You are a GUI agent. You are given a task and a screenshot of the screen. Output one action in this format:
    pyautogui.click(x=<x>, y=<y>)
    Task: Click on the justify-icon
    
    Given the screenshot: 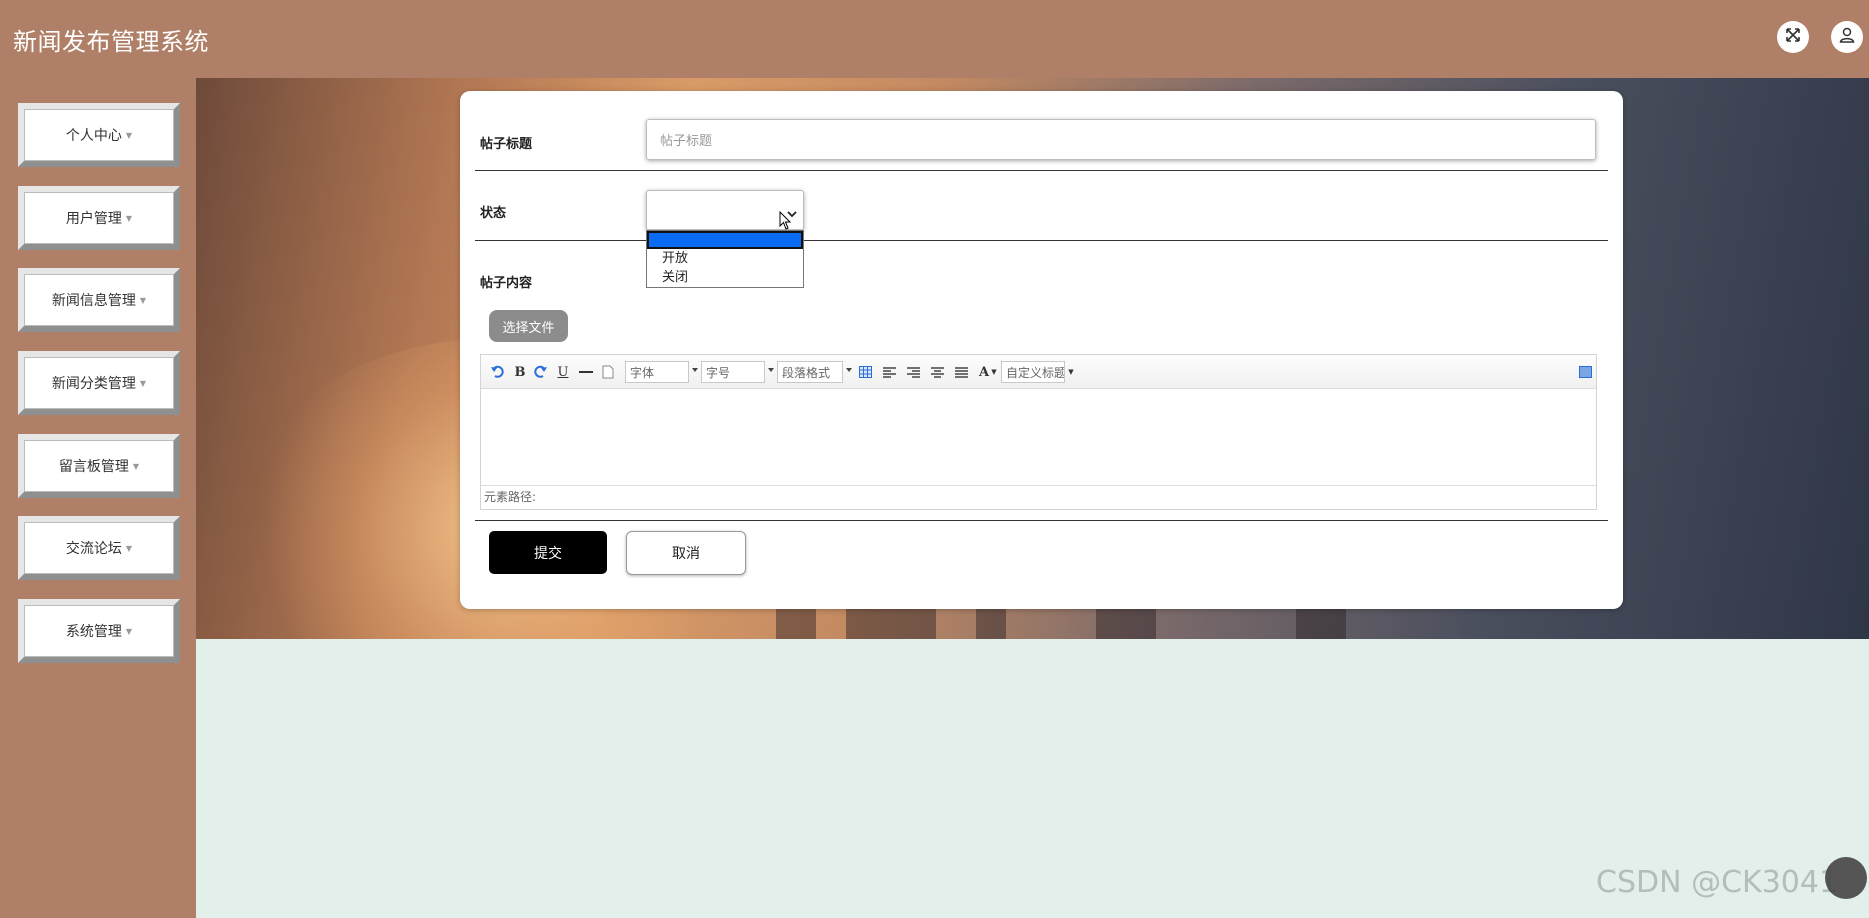 What is the action you would take?
    pyautogui.click(x=961, y=372)
    